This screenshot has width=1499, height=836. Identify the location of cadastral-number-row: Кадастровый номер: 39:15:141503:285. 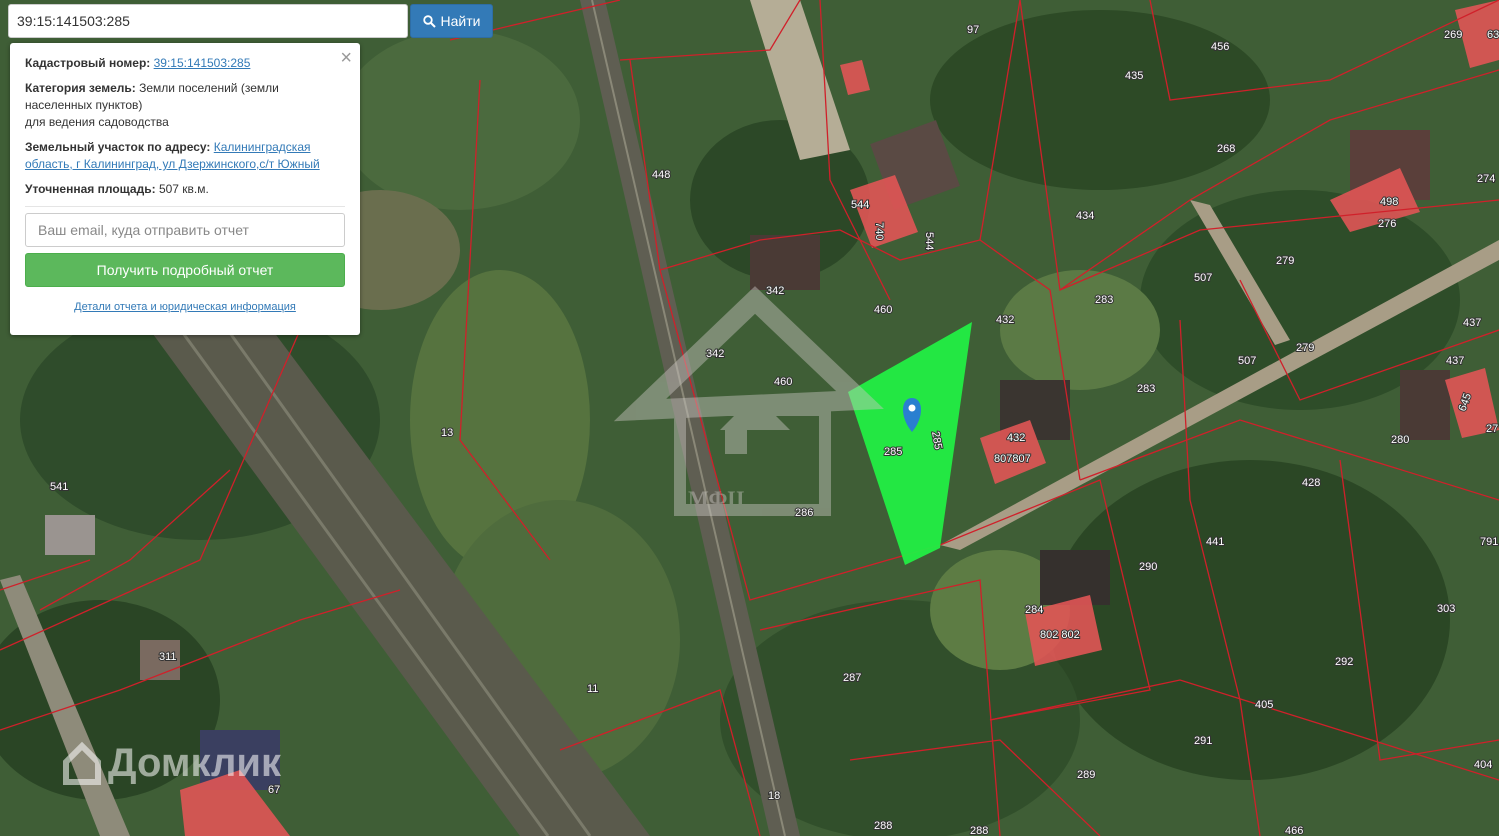
(185, 63).